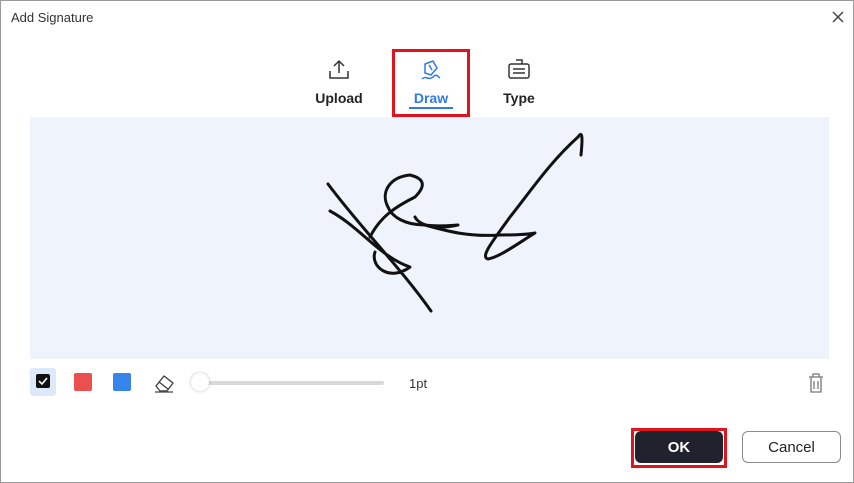 This screenshot has width=854, height=483. I want to click on signature-stroke, so click(455, 222).